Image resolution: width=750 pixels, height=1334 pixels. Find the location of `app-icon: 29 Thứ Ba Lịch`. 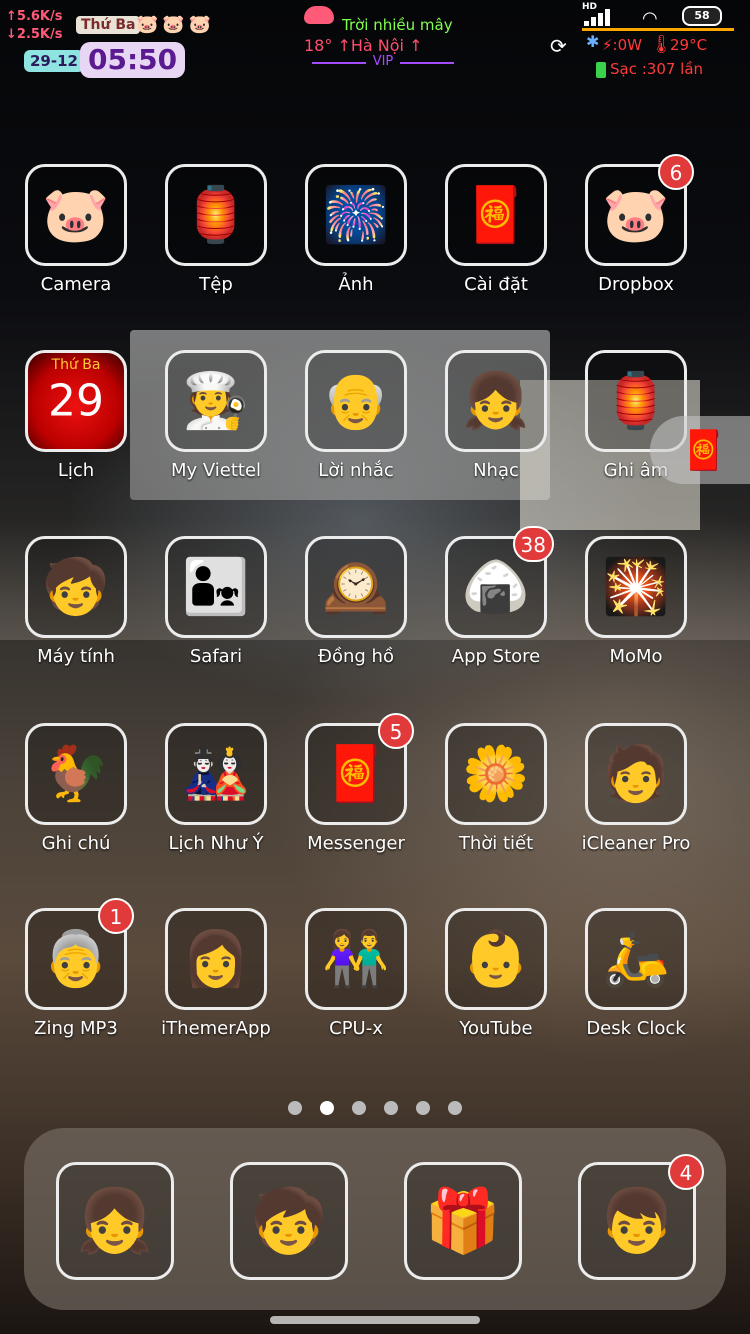

app-icon: 29 Thứ Ba Lịch is located at coordinates (76, 415).